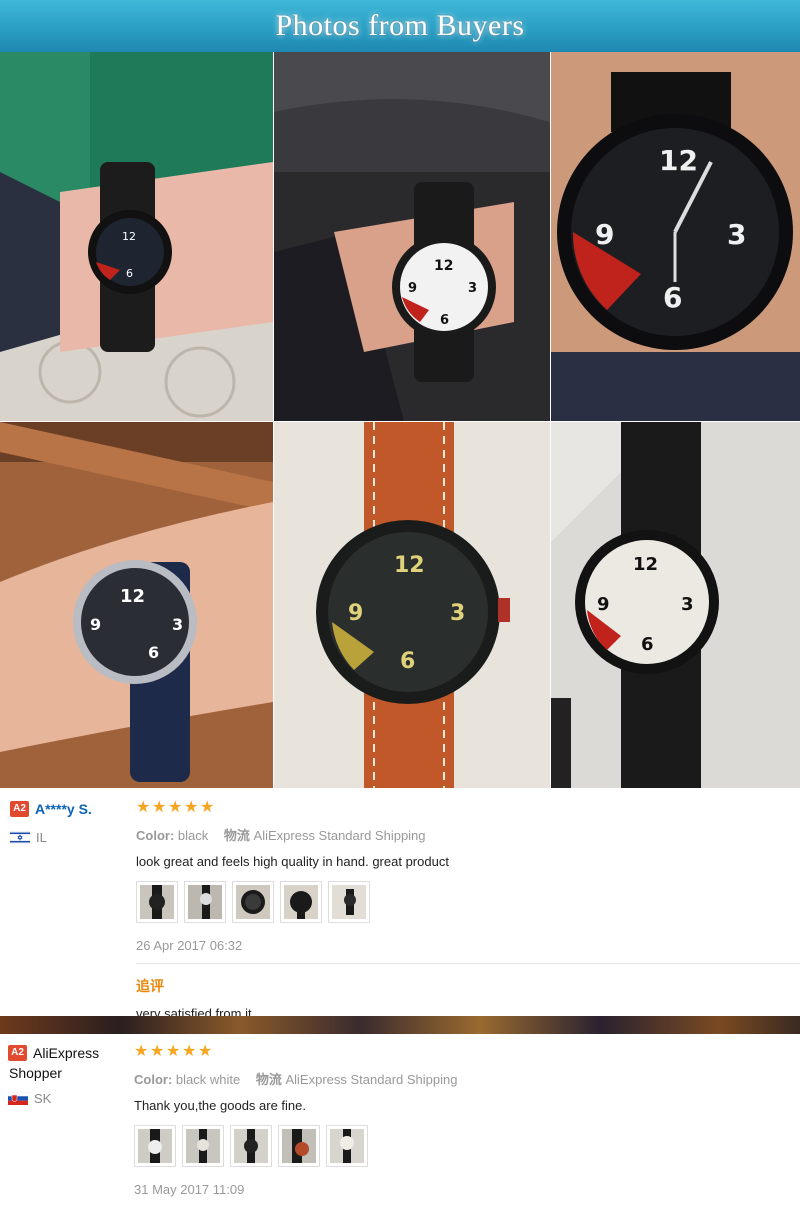  Describe the element at coordinates (35, 1073) in the screenshot. I see `author-name-line2: Shopper` at that location.